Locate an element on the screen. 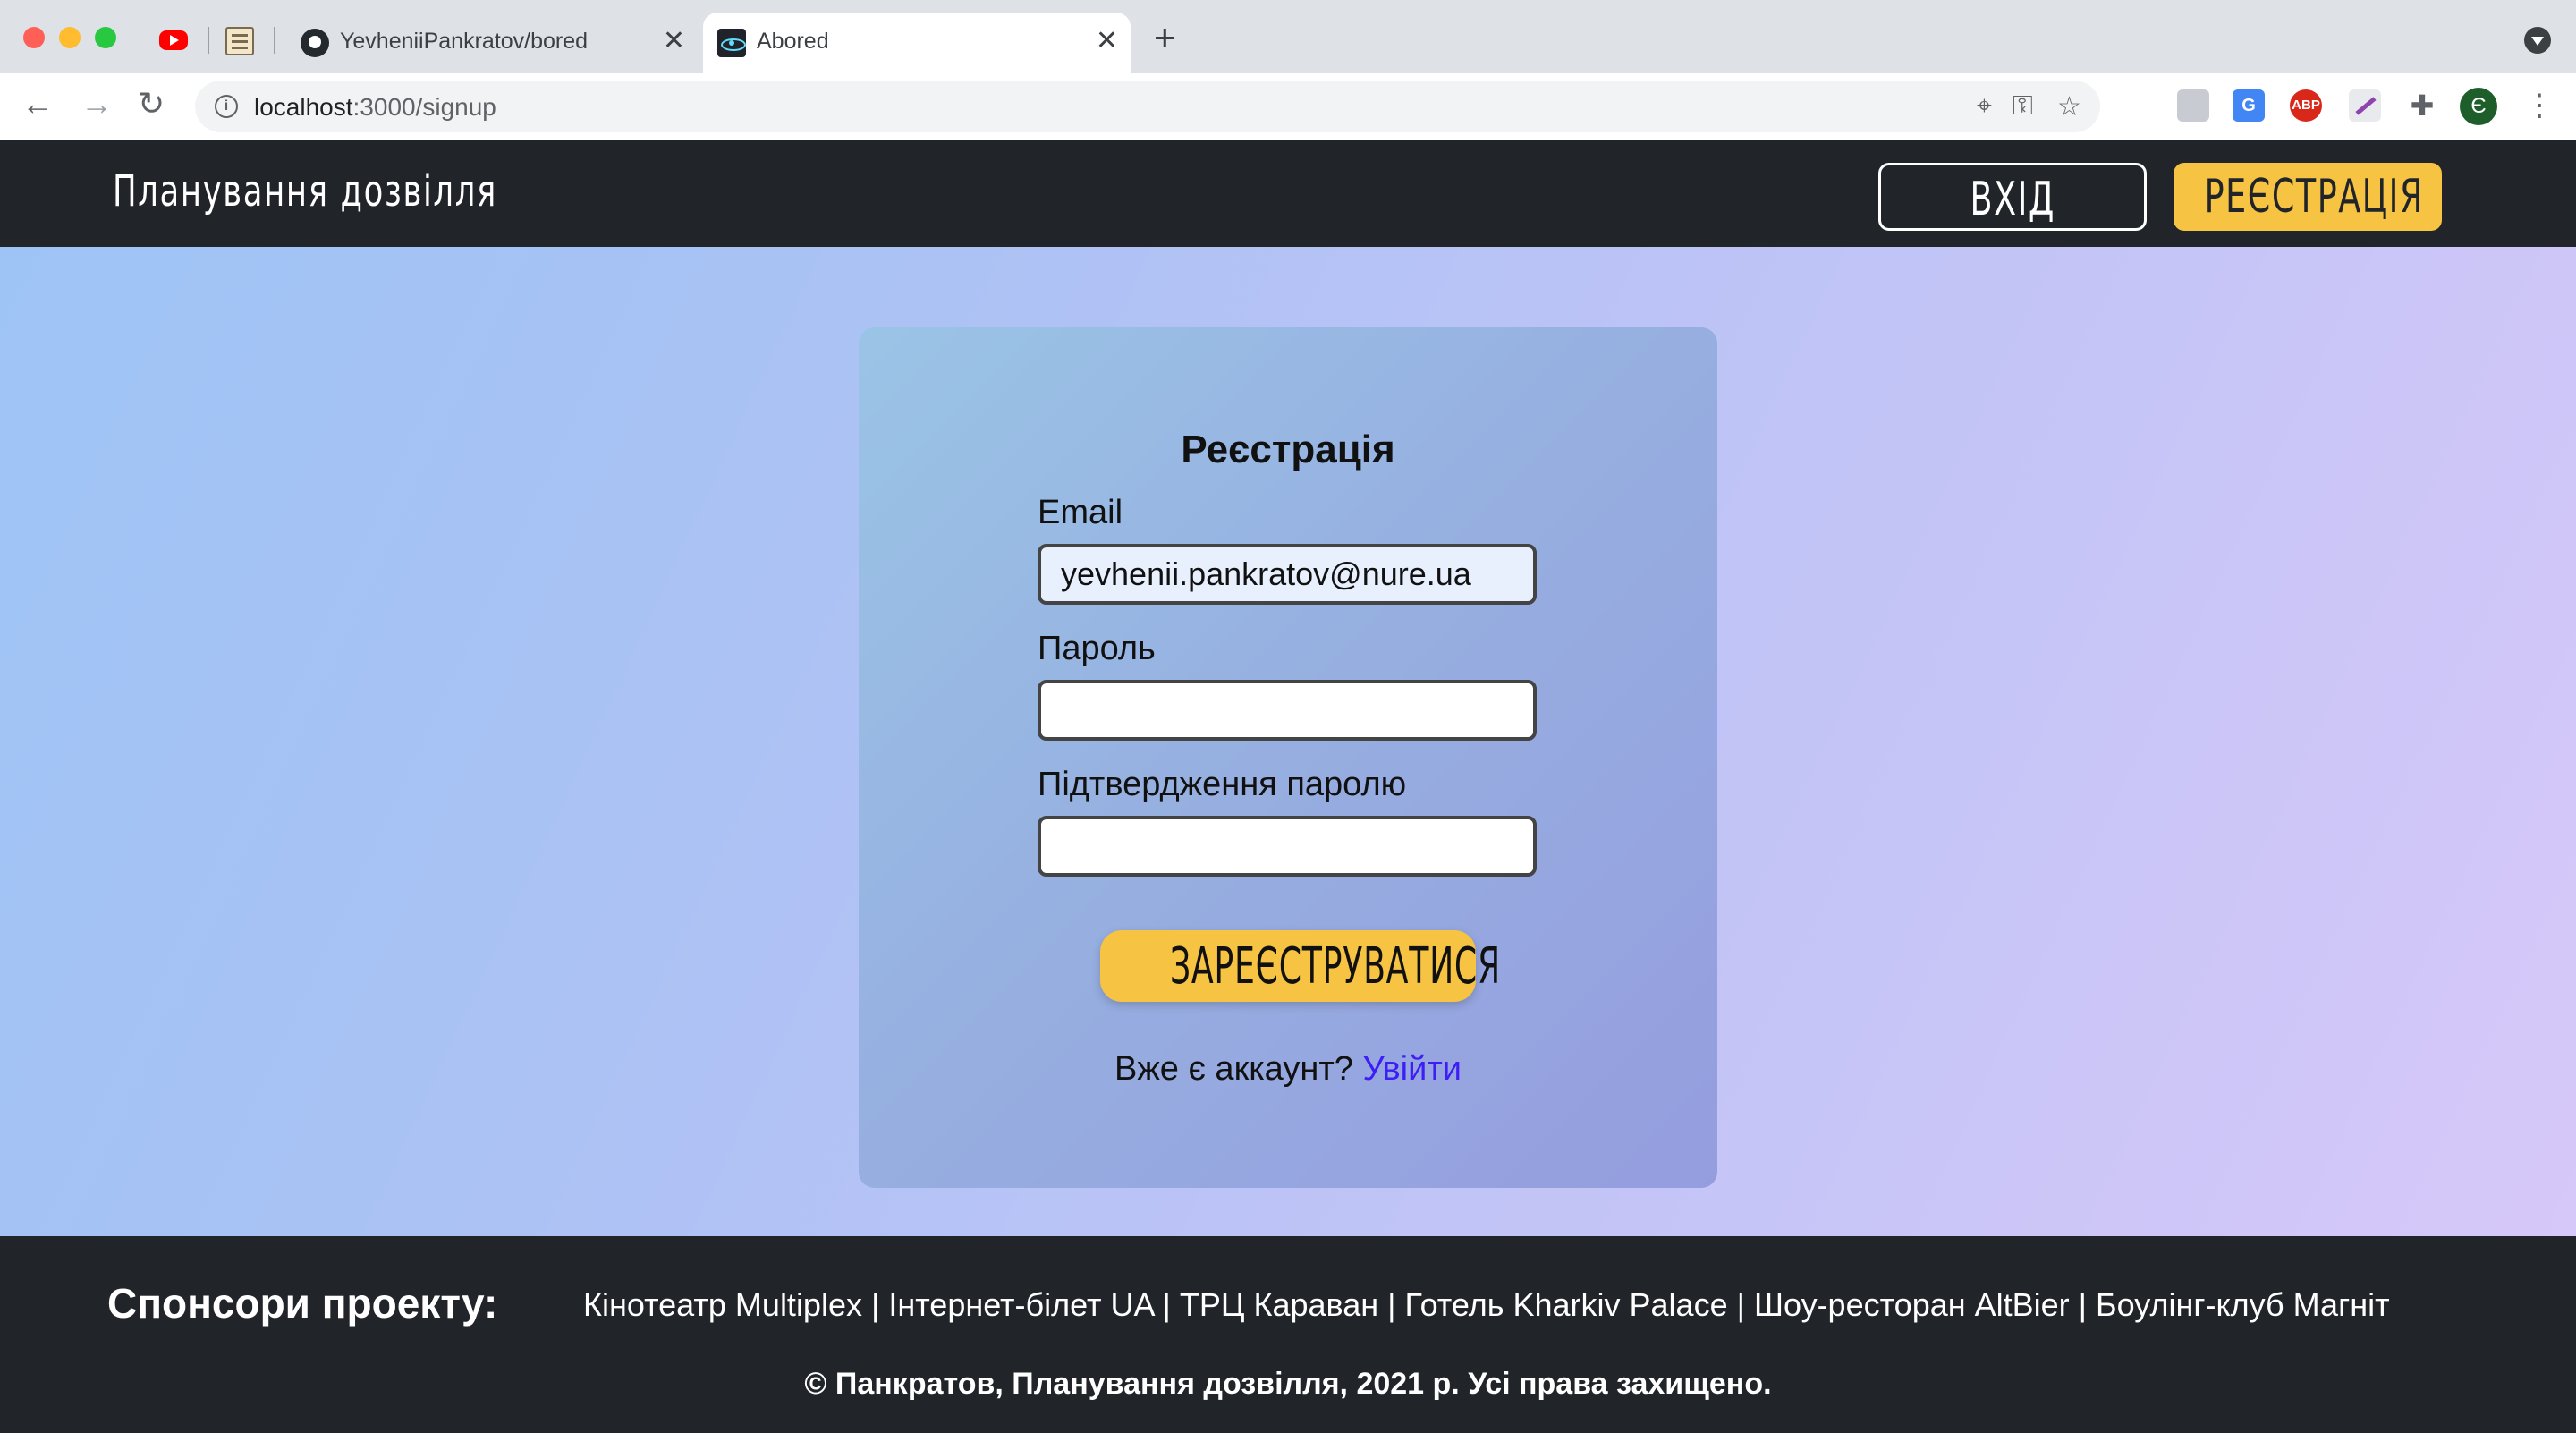 The height and width of the screenshot is (1433, 2576). url-host: localhost is located at coordinates (303, 107).